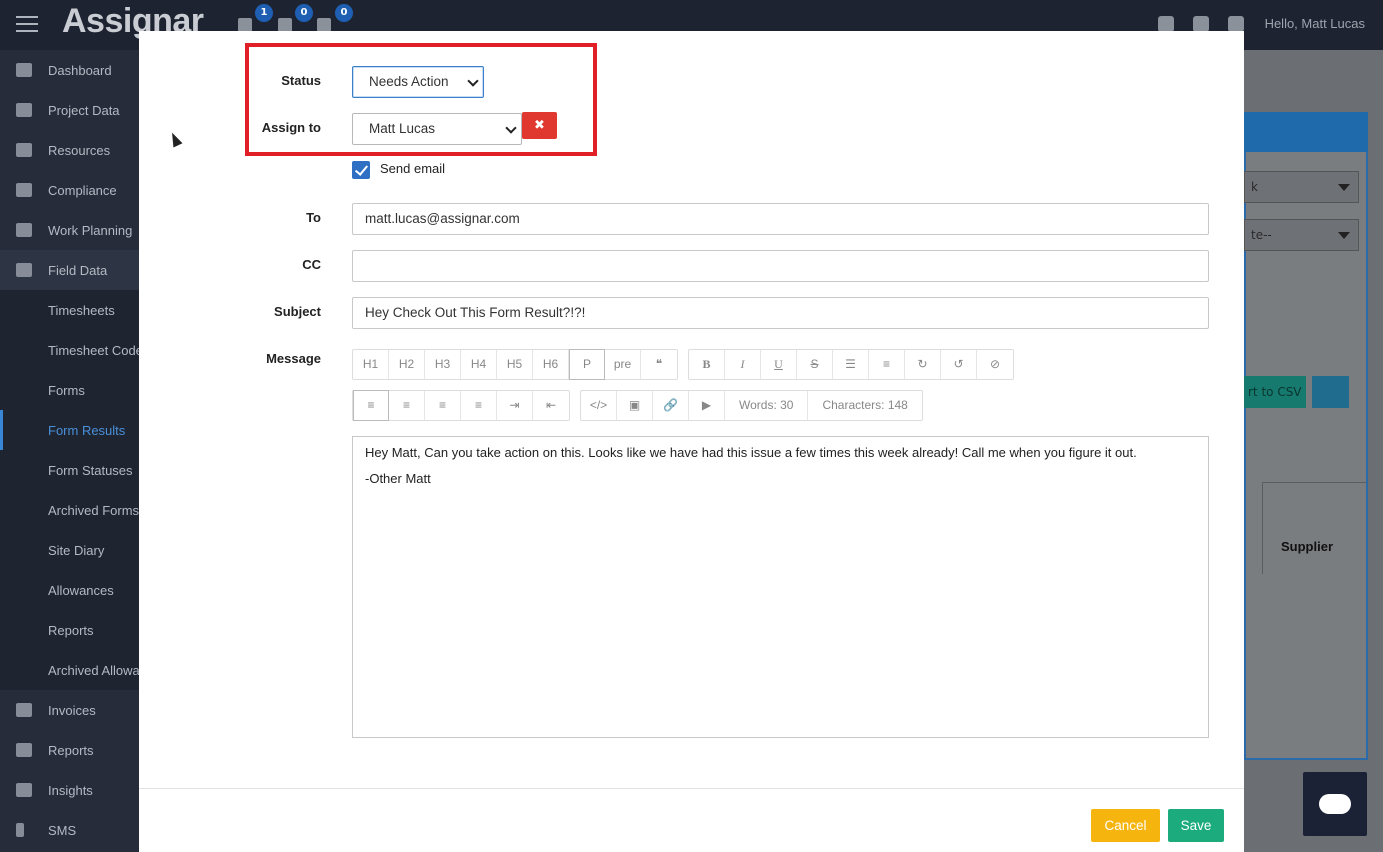 The image size is (1383, 852). What do you see at coordinates (1301, 235) in the screenshot?
I see `background-select-2: te--` at bounding box center [1301, 235].